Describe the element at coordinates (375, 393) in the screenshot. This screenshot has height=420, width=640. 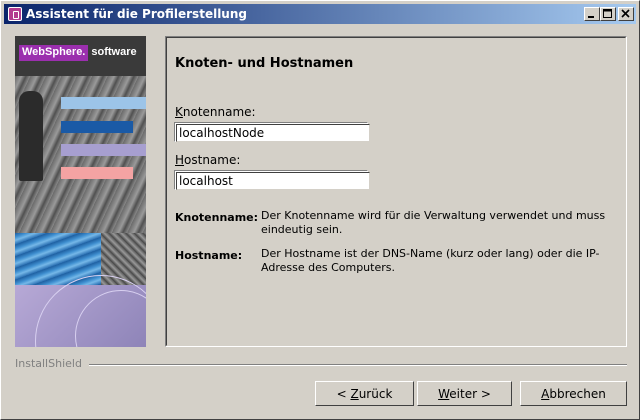
I see `back-rest: urück` at that location.